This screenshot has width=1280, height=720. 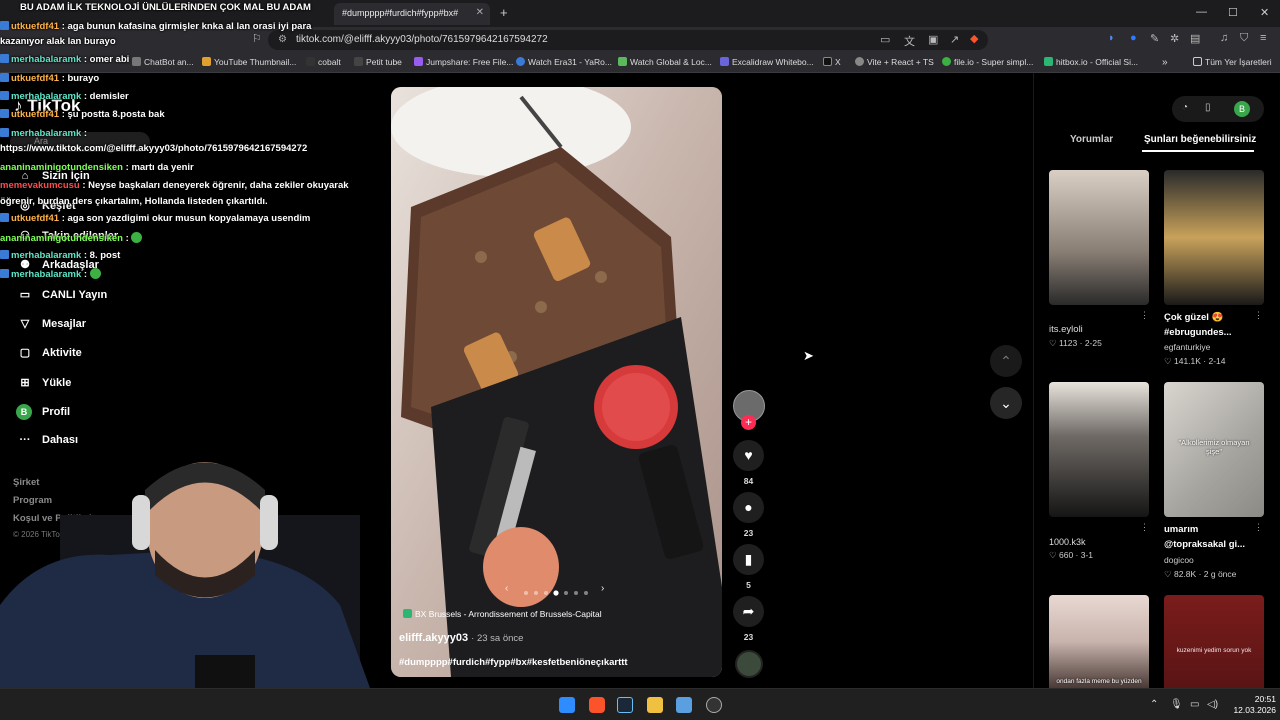 I want to click on bookmark-item: Petit tube, so click(x=378, y=62).